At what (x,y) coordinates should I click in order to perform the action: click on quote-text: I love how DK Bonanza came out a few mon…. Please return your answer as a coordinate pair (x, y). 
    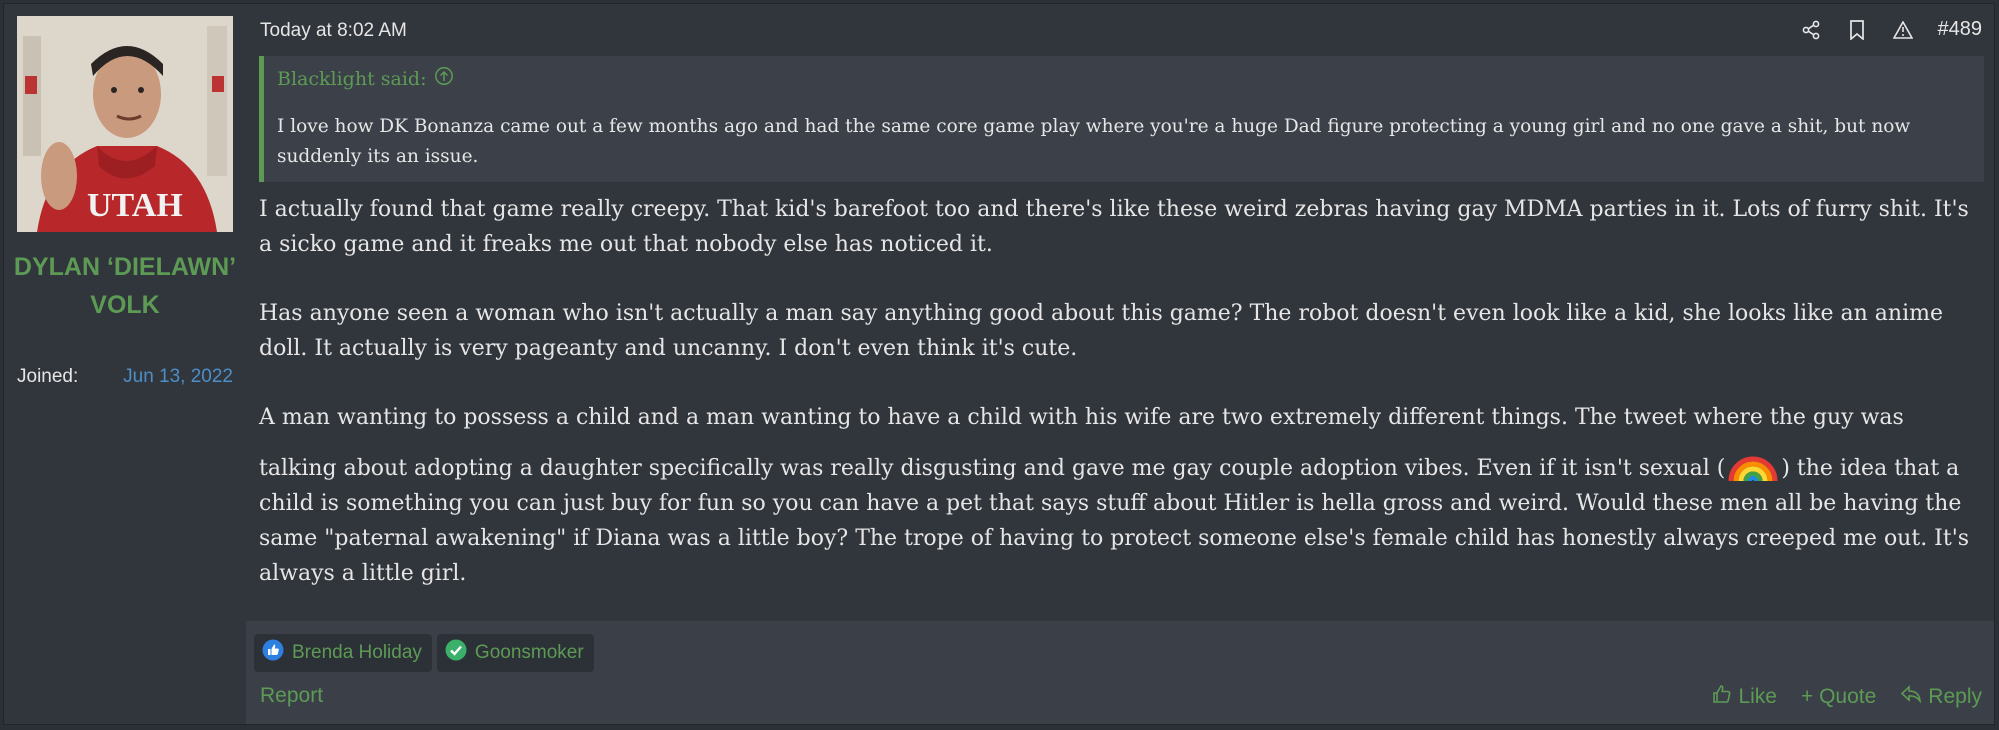
    Looking at the image, I should click on (1094, 141).